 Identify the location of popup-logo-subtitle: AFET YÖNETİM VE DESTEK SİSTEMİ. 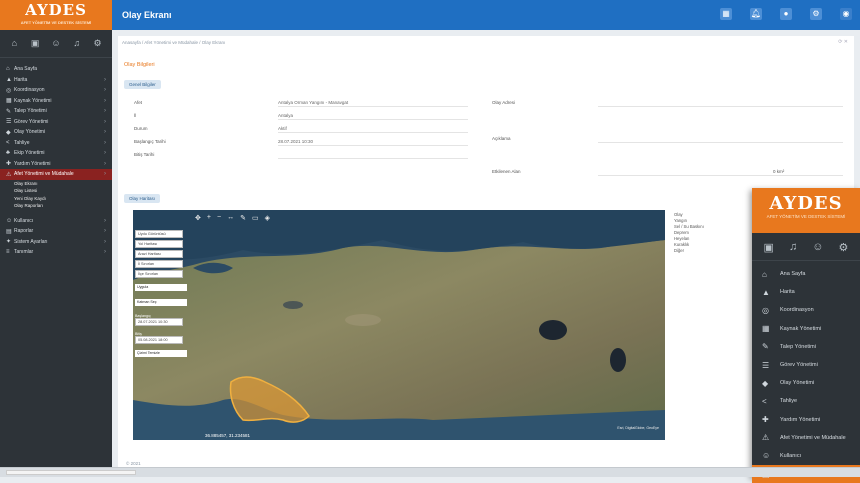
(806, 216).